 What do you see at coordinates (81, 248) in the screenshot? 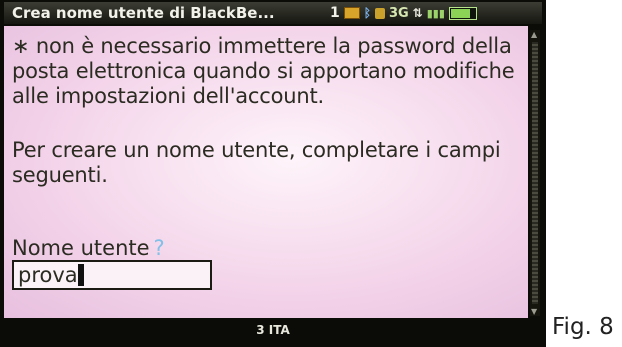
I see `username-label: Nome utente` at bounding box center [81, 248].